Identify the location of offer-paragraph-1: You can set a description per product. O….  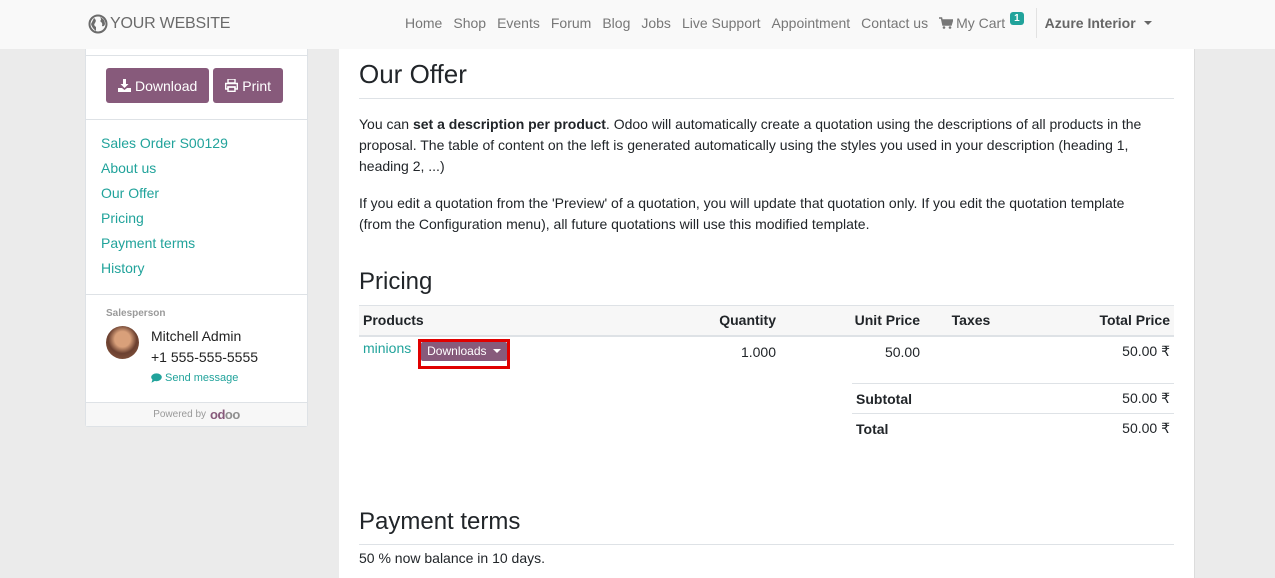
(759, 145).